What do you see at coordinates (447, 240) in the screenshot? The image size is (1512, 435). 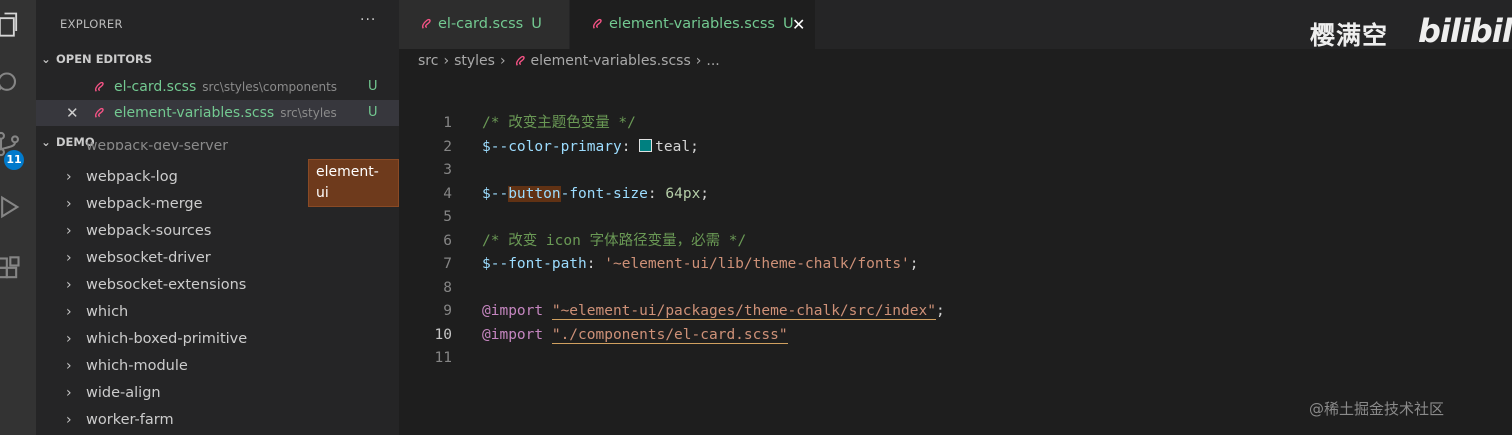 I see `line-number: 6` at bounding box center [447, 240].